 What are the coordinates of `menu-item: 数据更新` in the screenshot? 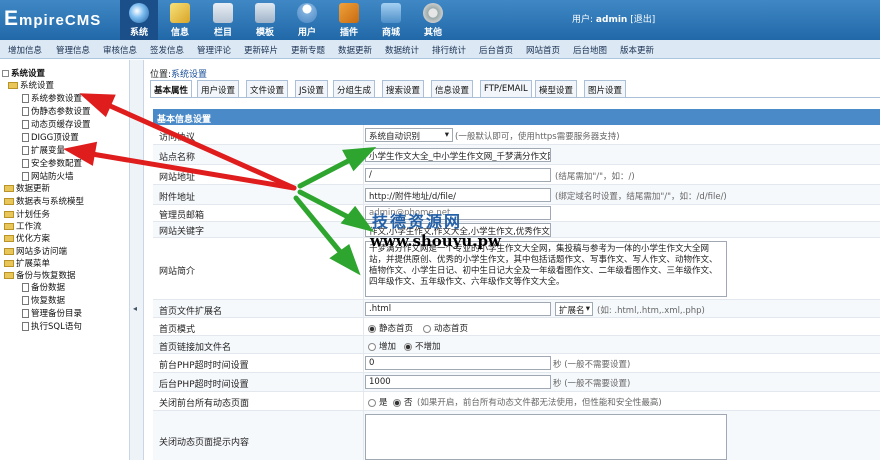 It's located at (355, 50).